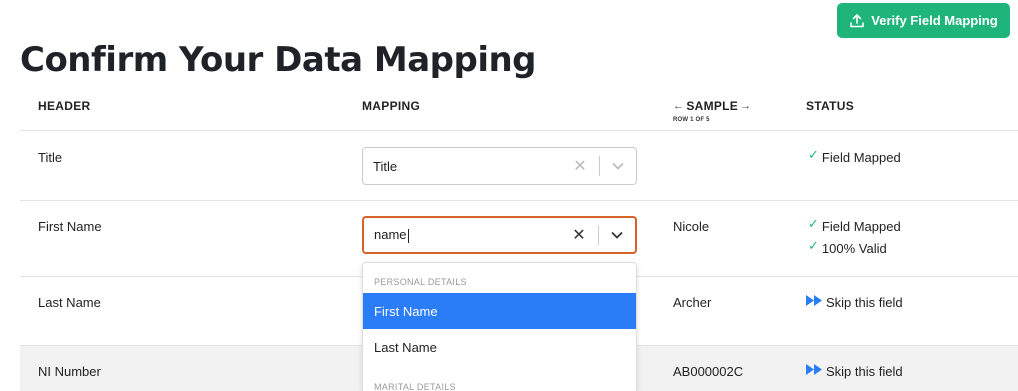 Image resolution: width=1018 pixels, height=391 pixels. What do you see at coordinates (934, 20) in the screenshot?
I see `verify-button-label: Verify Field Mapping` at bounding box center [934, 20].